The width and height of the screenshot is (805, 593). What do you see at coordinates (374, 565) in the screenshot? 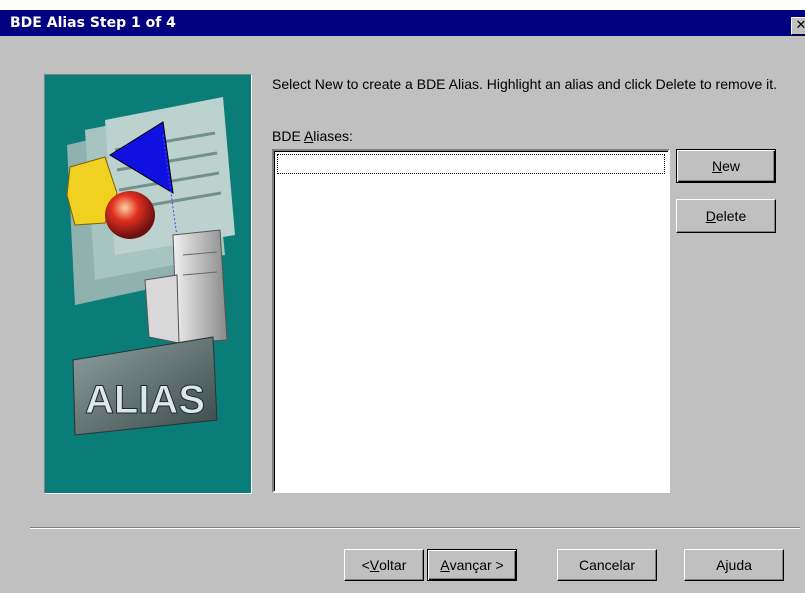
I see `back-accel: V` at bounding box center [374, 565].